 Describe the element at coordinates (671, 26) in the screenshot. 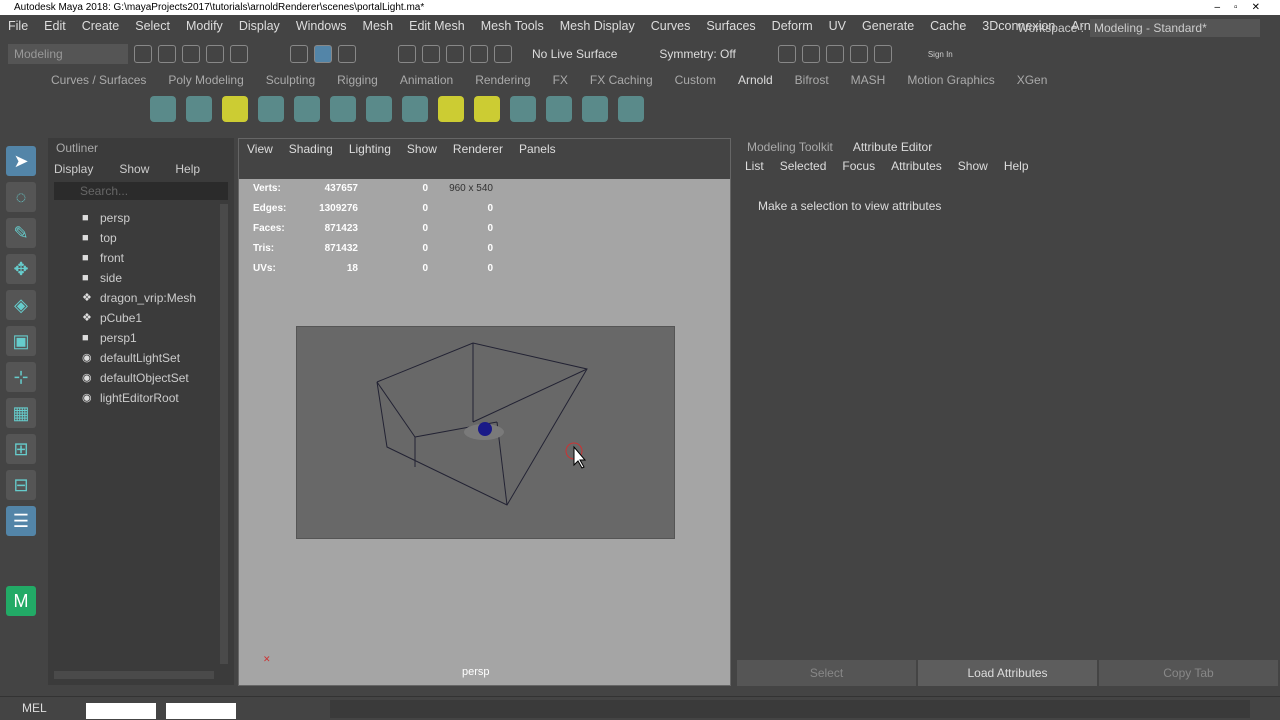

I see `menu-curves: Curves` at that location.